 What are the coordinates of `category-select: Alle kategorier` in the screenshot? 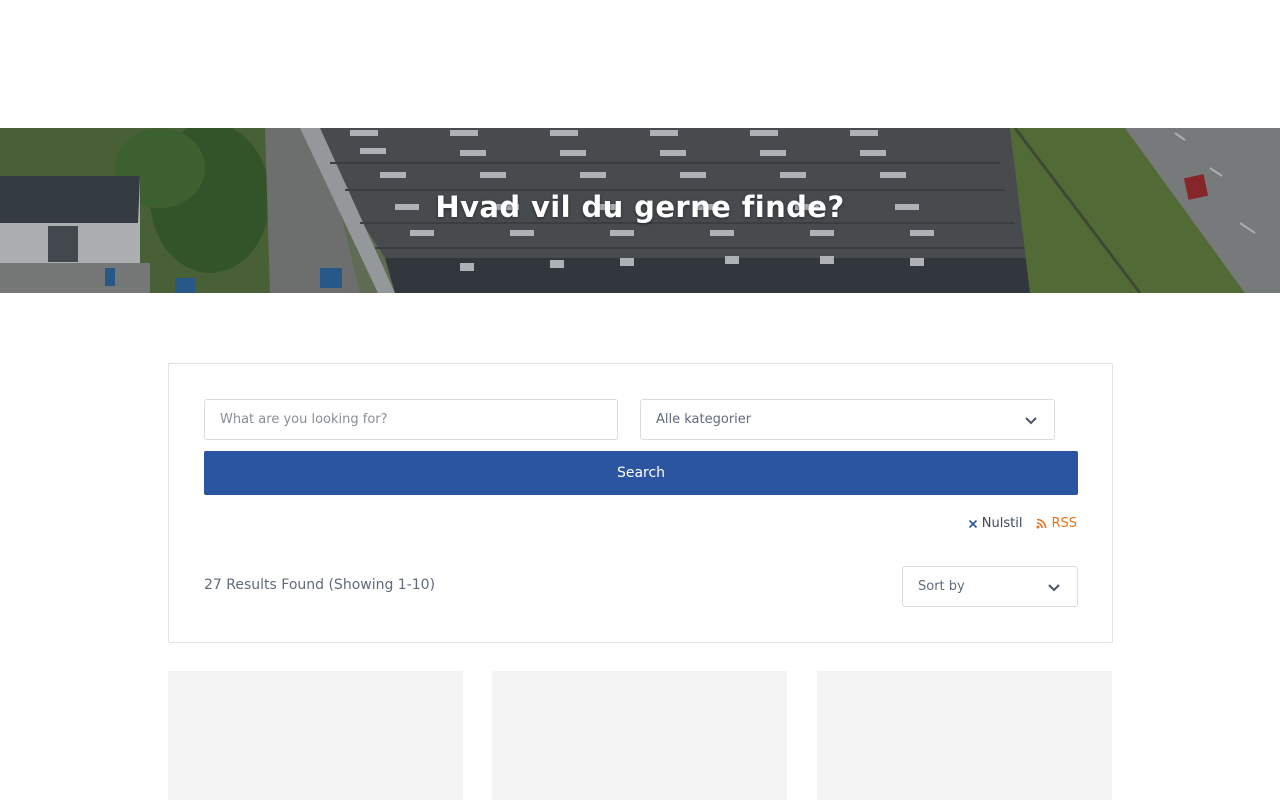 It's located at (847, 419).